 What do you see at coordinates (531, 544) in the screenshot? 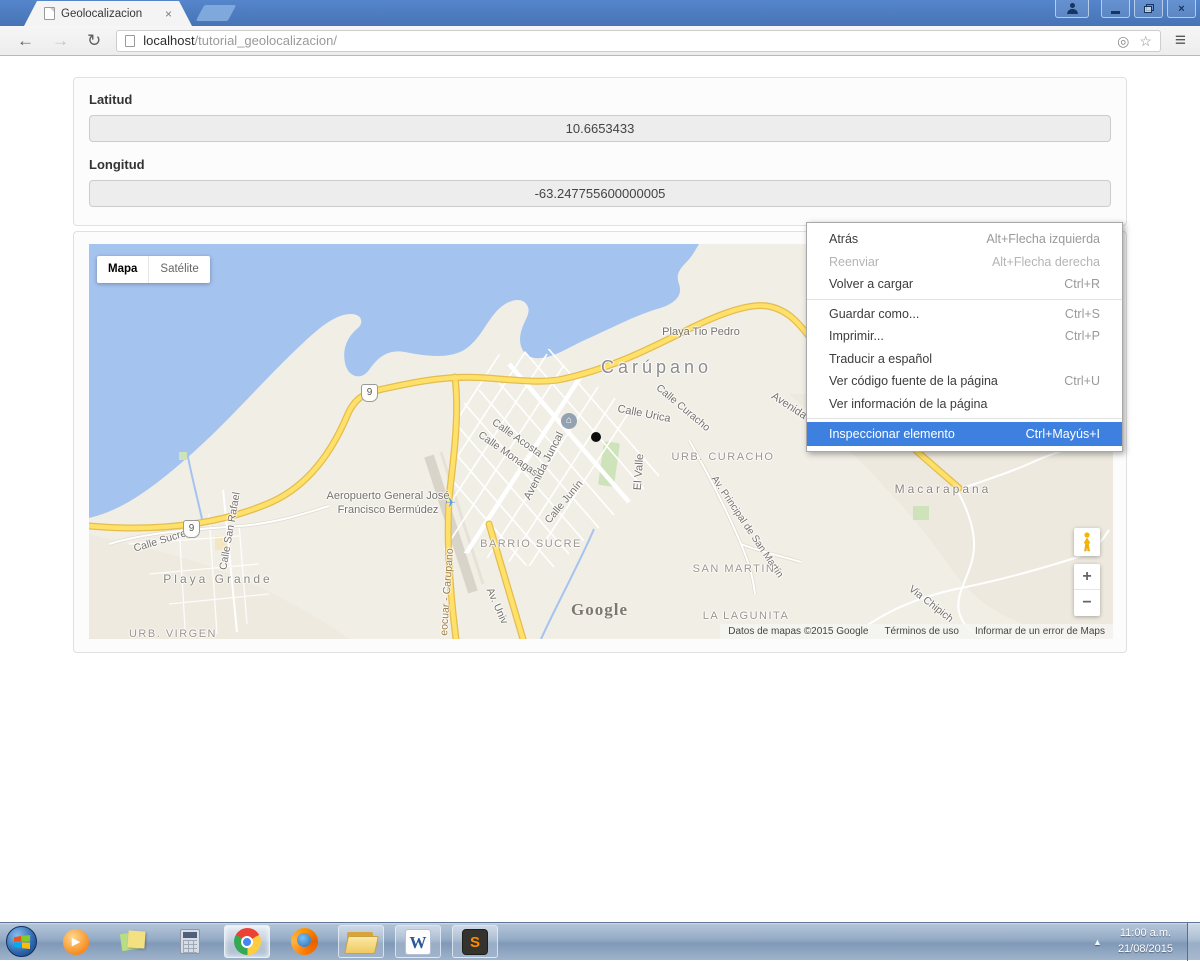
I see `map-label-barrio-sucre: BARRIO SUCRE` at bounding box center [531, 544].